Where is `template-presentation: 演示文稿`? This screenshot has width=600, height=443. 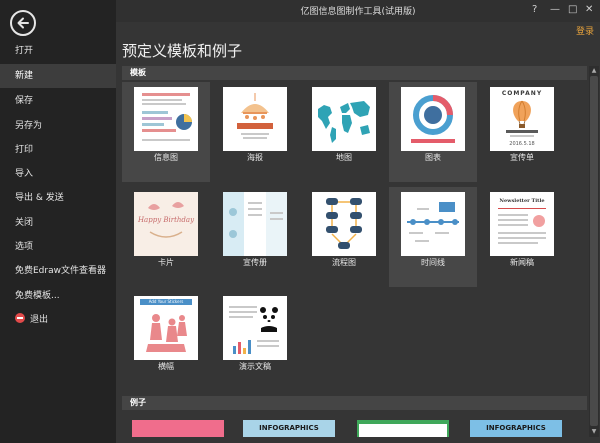 template-presentation: 演示文稿 is located at coordinates (255, 341).